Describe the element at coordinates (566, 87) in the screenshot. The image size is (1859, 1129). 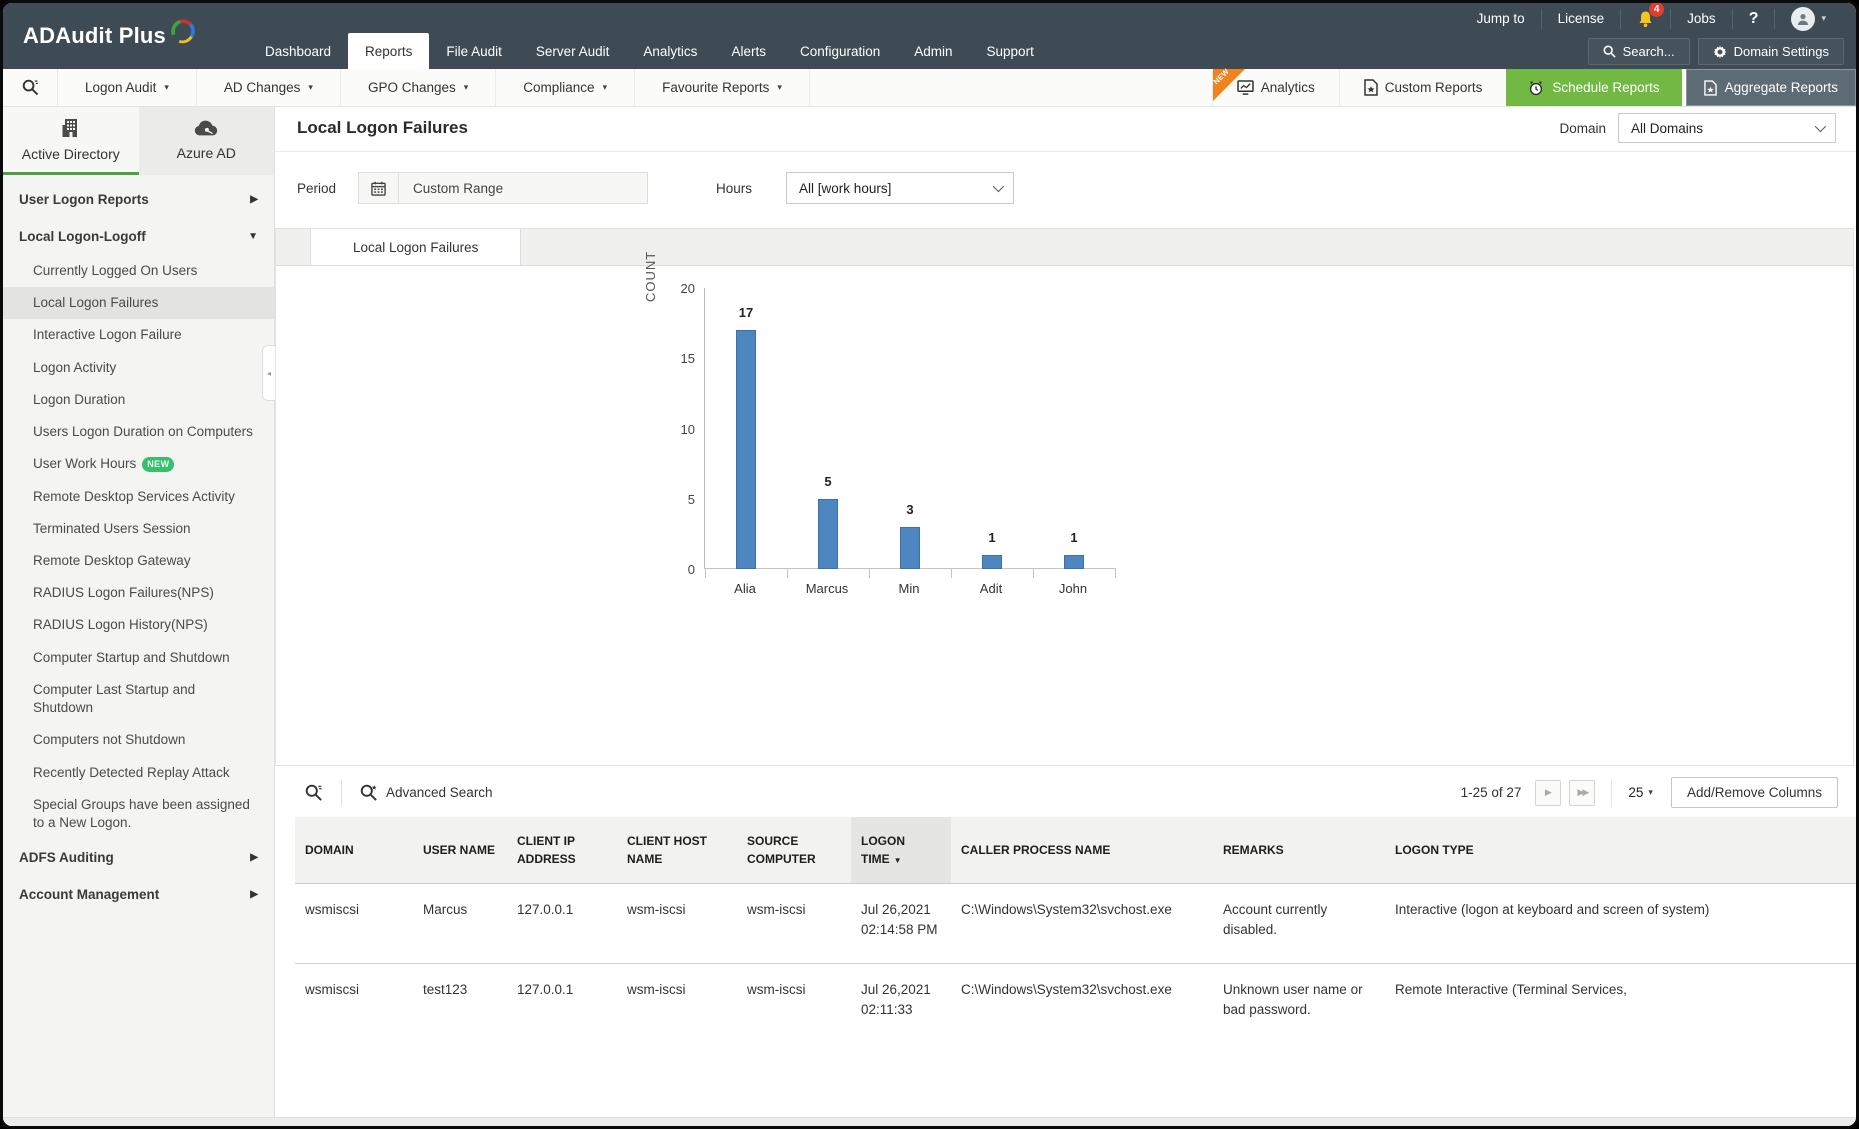
I see `menu-compliance: Compliance ▾` at that location.